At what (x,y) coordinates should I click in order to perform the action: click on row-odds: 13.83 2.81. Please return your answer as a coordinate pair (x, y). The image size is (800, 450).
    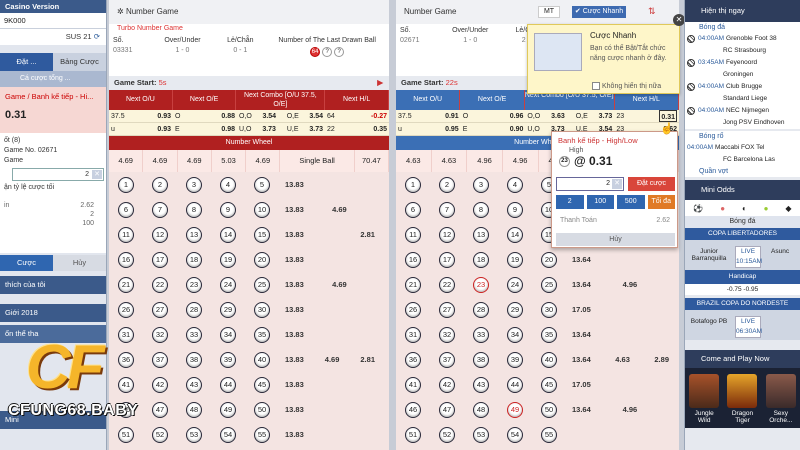
    Looking at the image, I should click on (334, 234).